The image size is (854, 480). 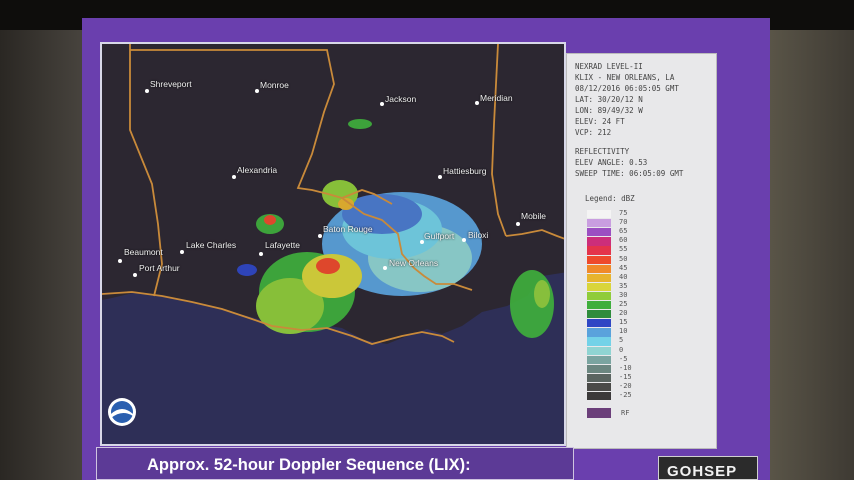 What do you see at coordinates (625, 367) in the screenshot?
I see `legend-tick-label: -10` at bounding box center [625, 367].